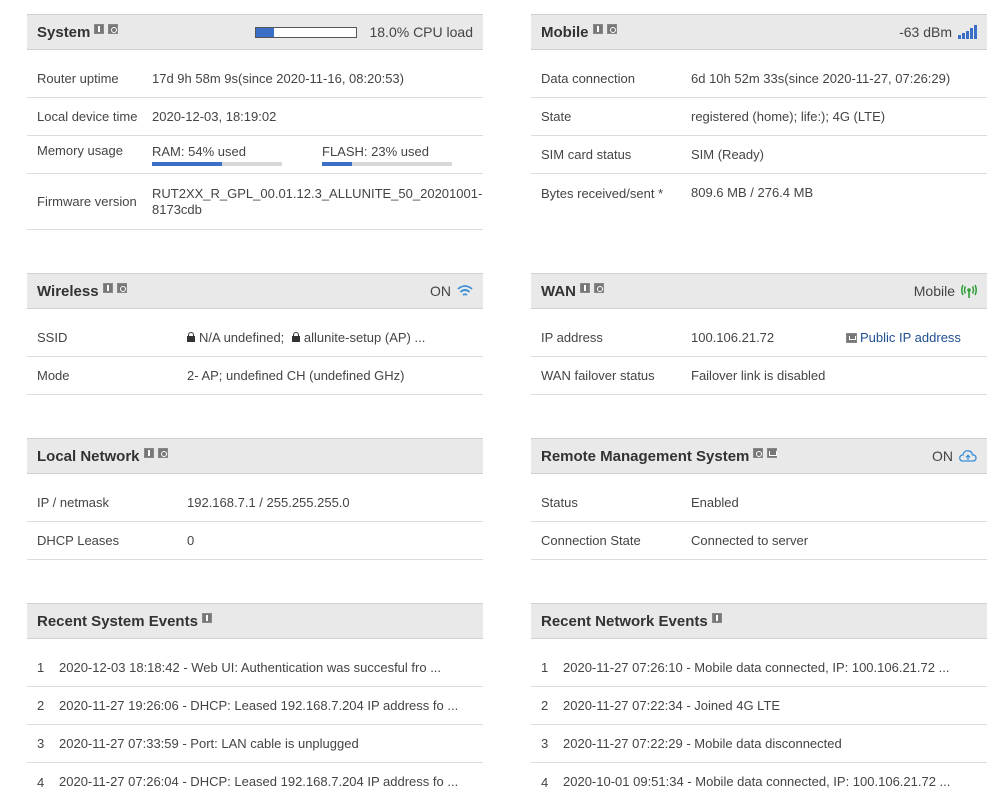 The height and width of the screenshot is (796, 1005). I want to click on signal-bars-icon, so click(967, 32).